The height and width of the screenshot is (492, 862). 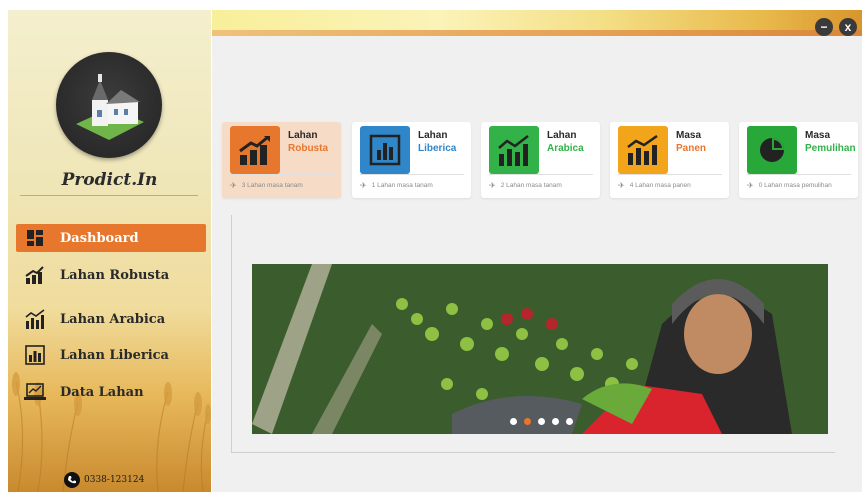 What do you see at coordinates (102, 392) in the screenshot?
I see `sidebar-item-label: Data Lahan` at bounding box center [102, 392].